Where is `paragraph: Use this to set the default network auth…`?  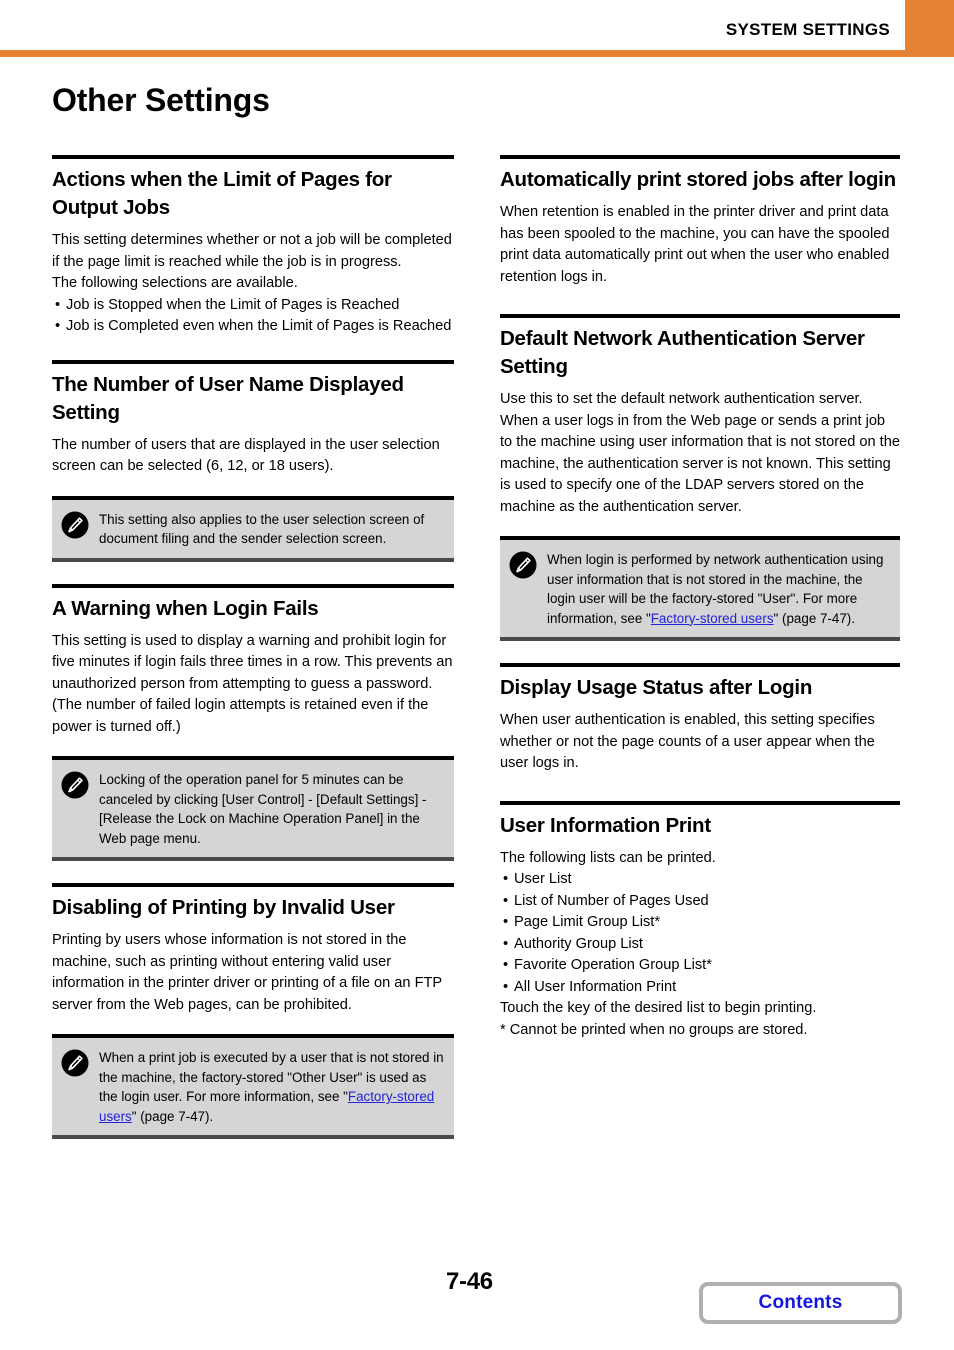
paragraph: Use this to set the default network auth… is located at coordinates (700, 453).